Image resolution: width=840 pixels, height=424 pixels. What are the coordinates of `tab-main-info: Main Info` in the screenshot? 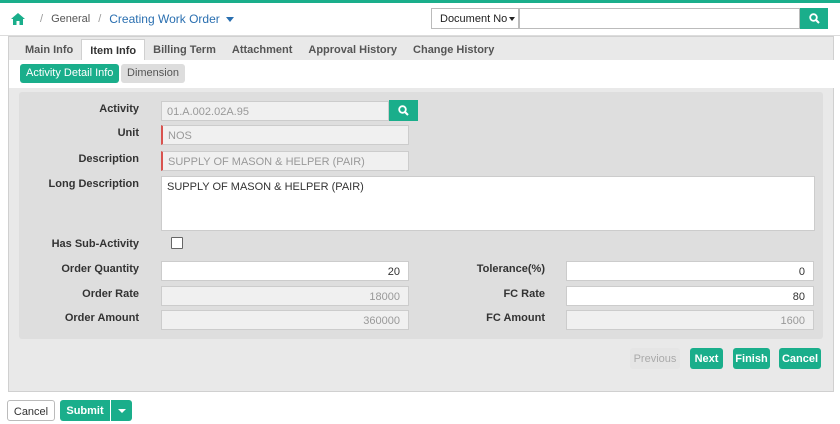 It's located at (49, 50).